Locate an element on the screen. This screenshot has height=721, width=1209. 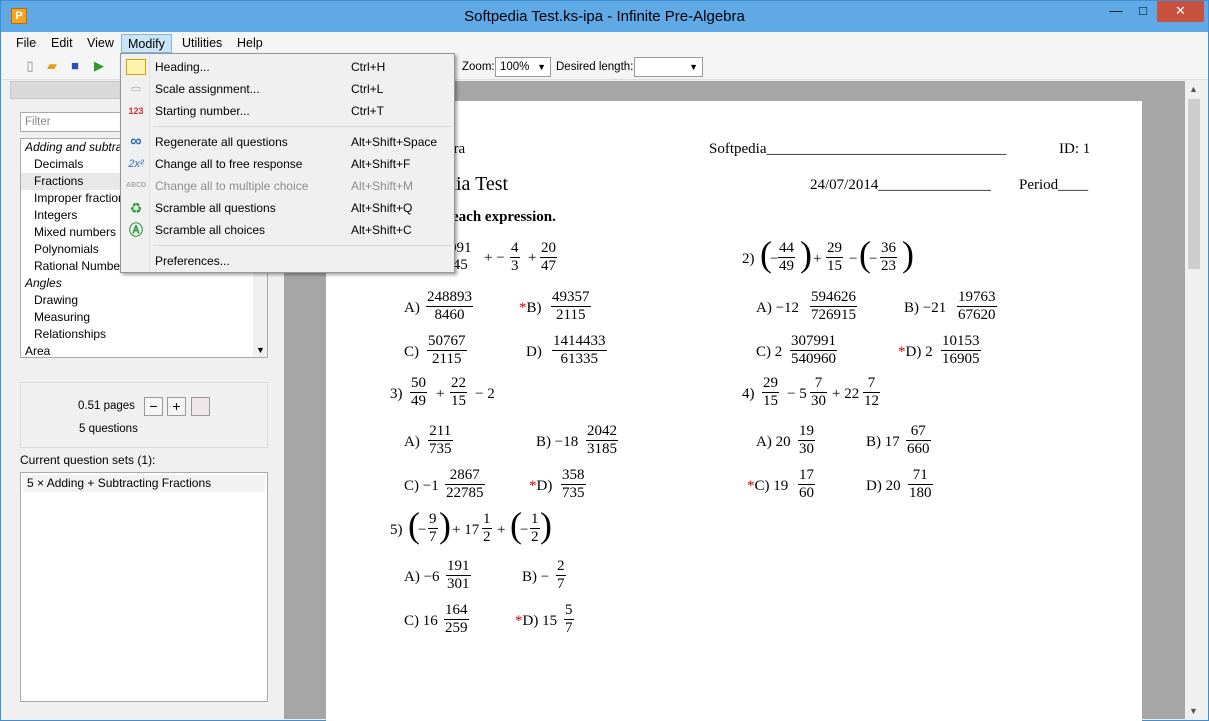
q4-label: 4) is located at coordinates (748, 394).